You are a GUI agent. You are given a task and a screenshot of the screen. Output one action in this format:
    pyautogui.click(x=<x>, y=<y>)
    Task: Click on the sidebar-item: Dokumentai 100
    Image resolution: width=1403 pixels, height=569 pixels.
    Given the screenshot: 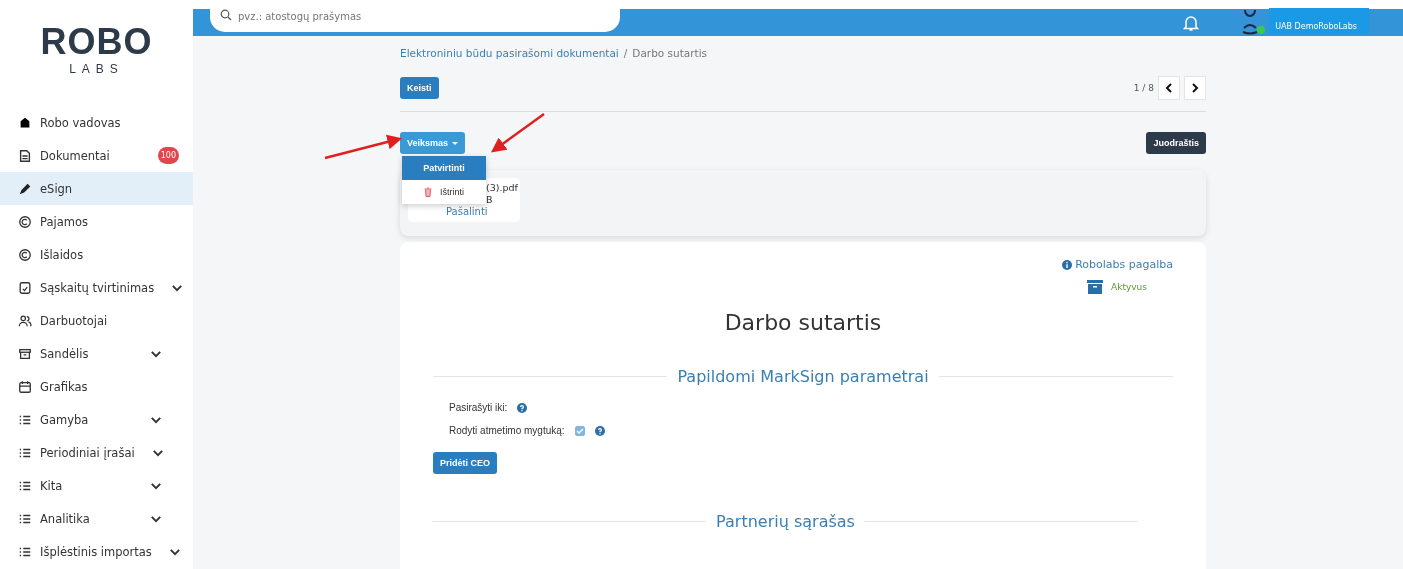 What is the action you would take?
    pyautogui.click(x=96, y=155)
    